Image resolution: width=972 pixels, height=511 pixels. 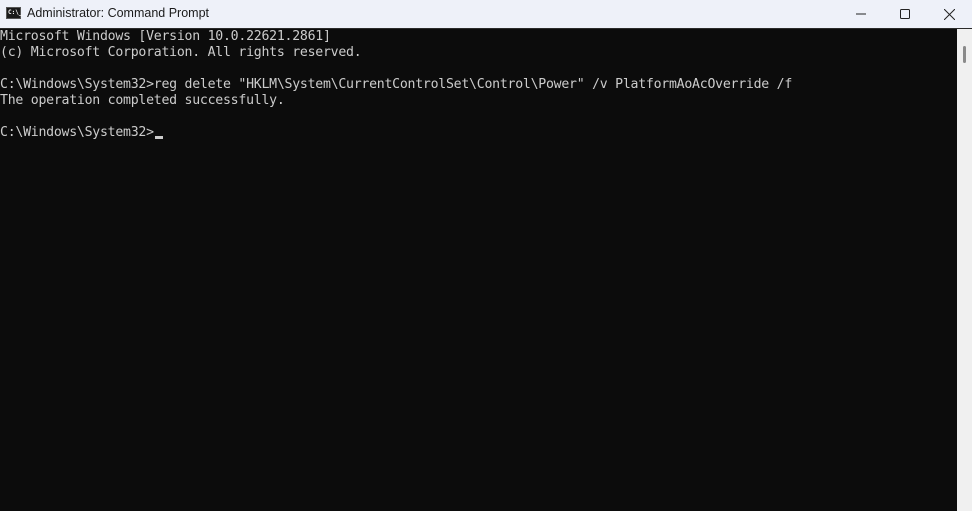 I want to click on prompt-line: C:\Windows\System32>, so click(x=81, y=133).